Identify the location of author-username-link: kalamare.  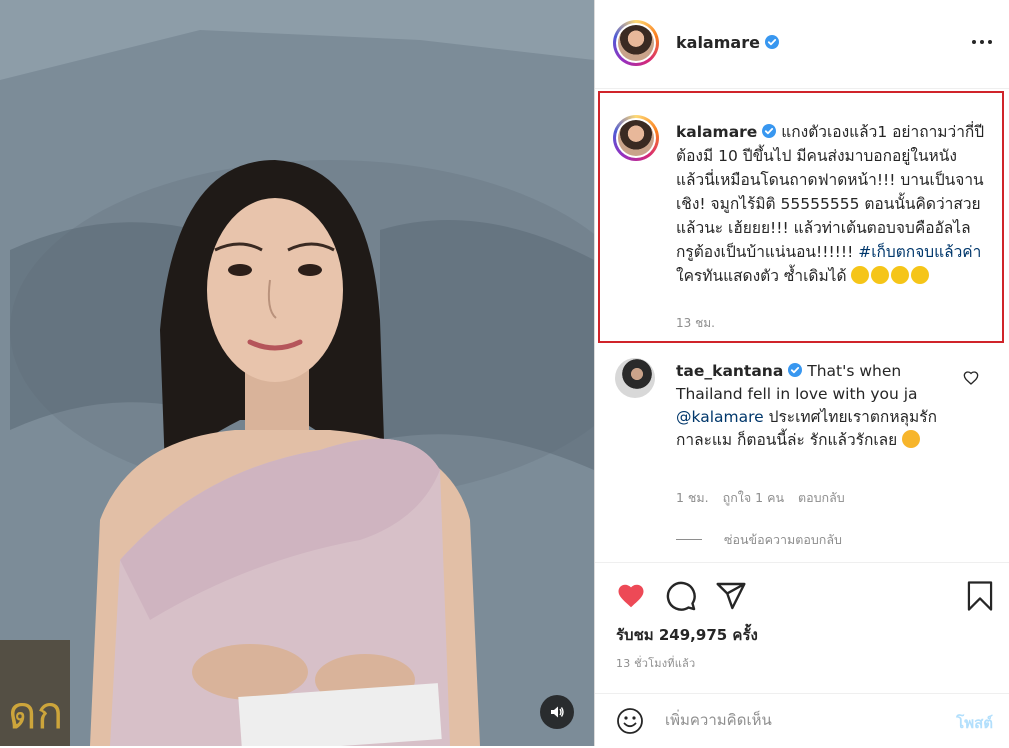
(727, 42).